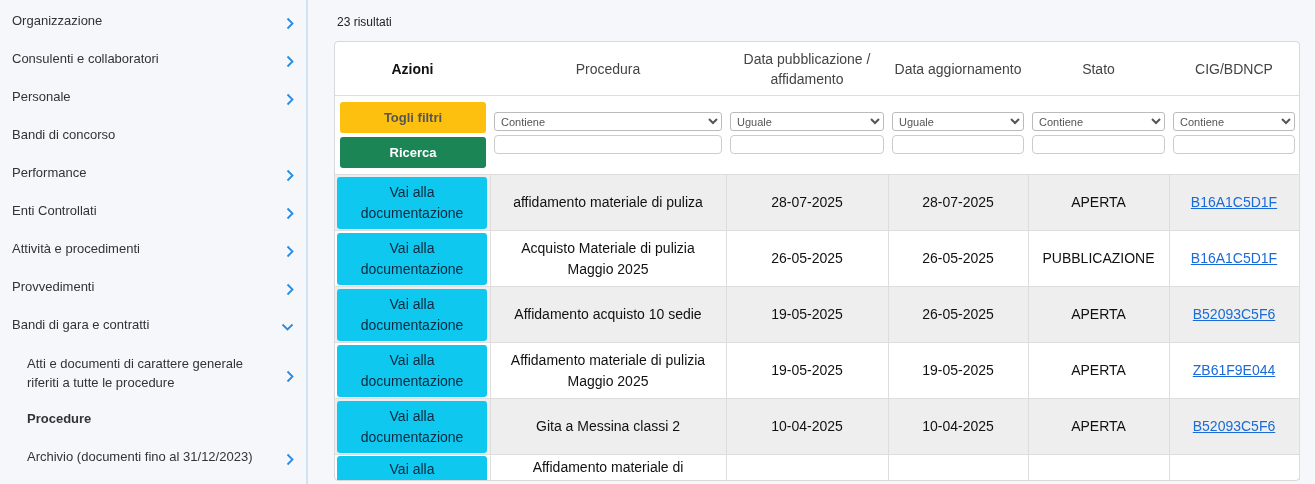 Image resolution: width=1315 pixels, height=484 pixels. I want to click on table-cell: 26-05-2025, so click(958, 314).